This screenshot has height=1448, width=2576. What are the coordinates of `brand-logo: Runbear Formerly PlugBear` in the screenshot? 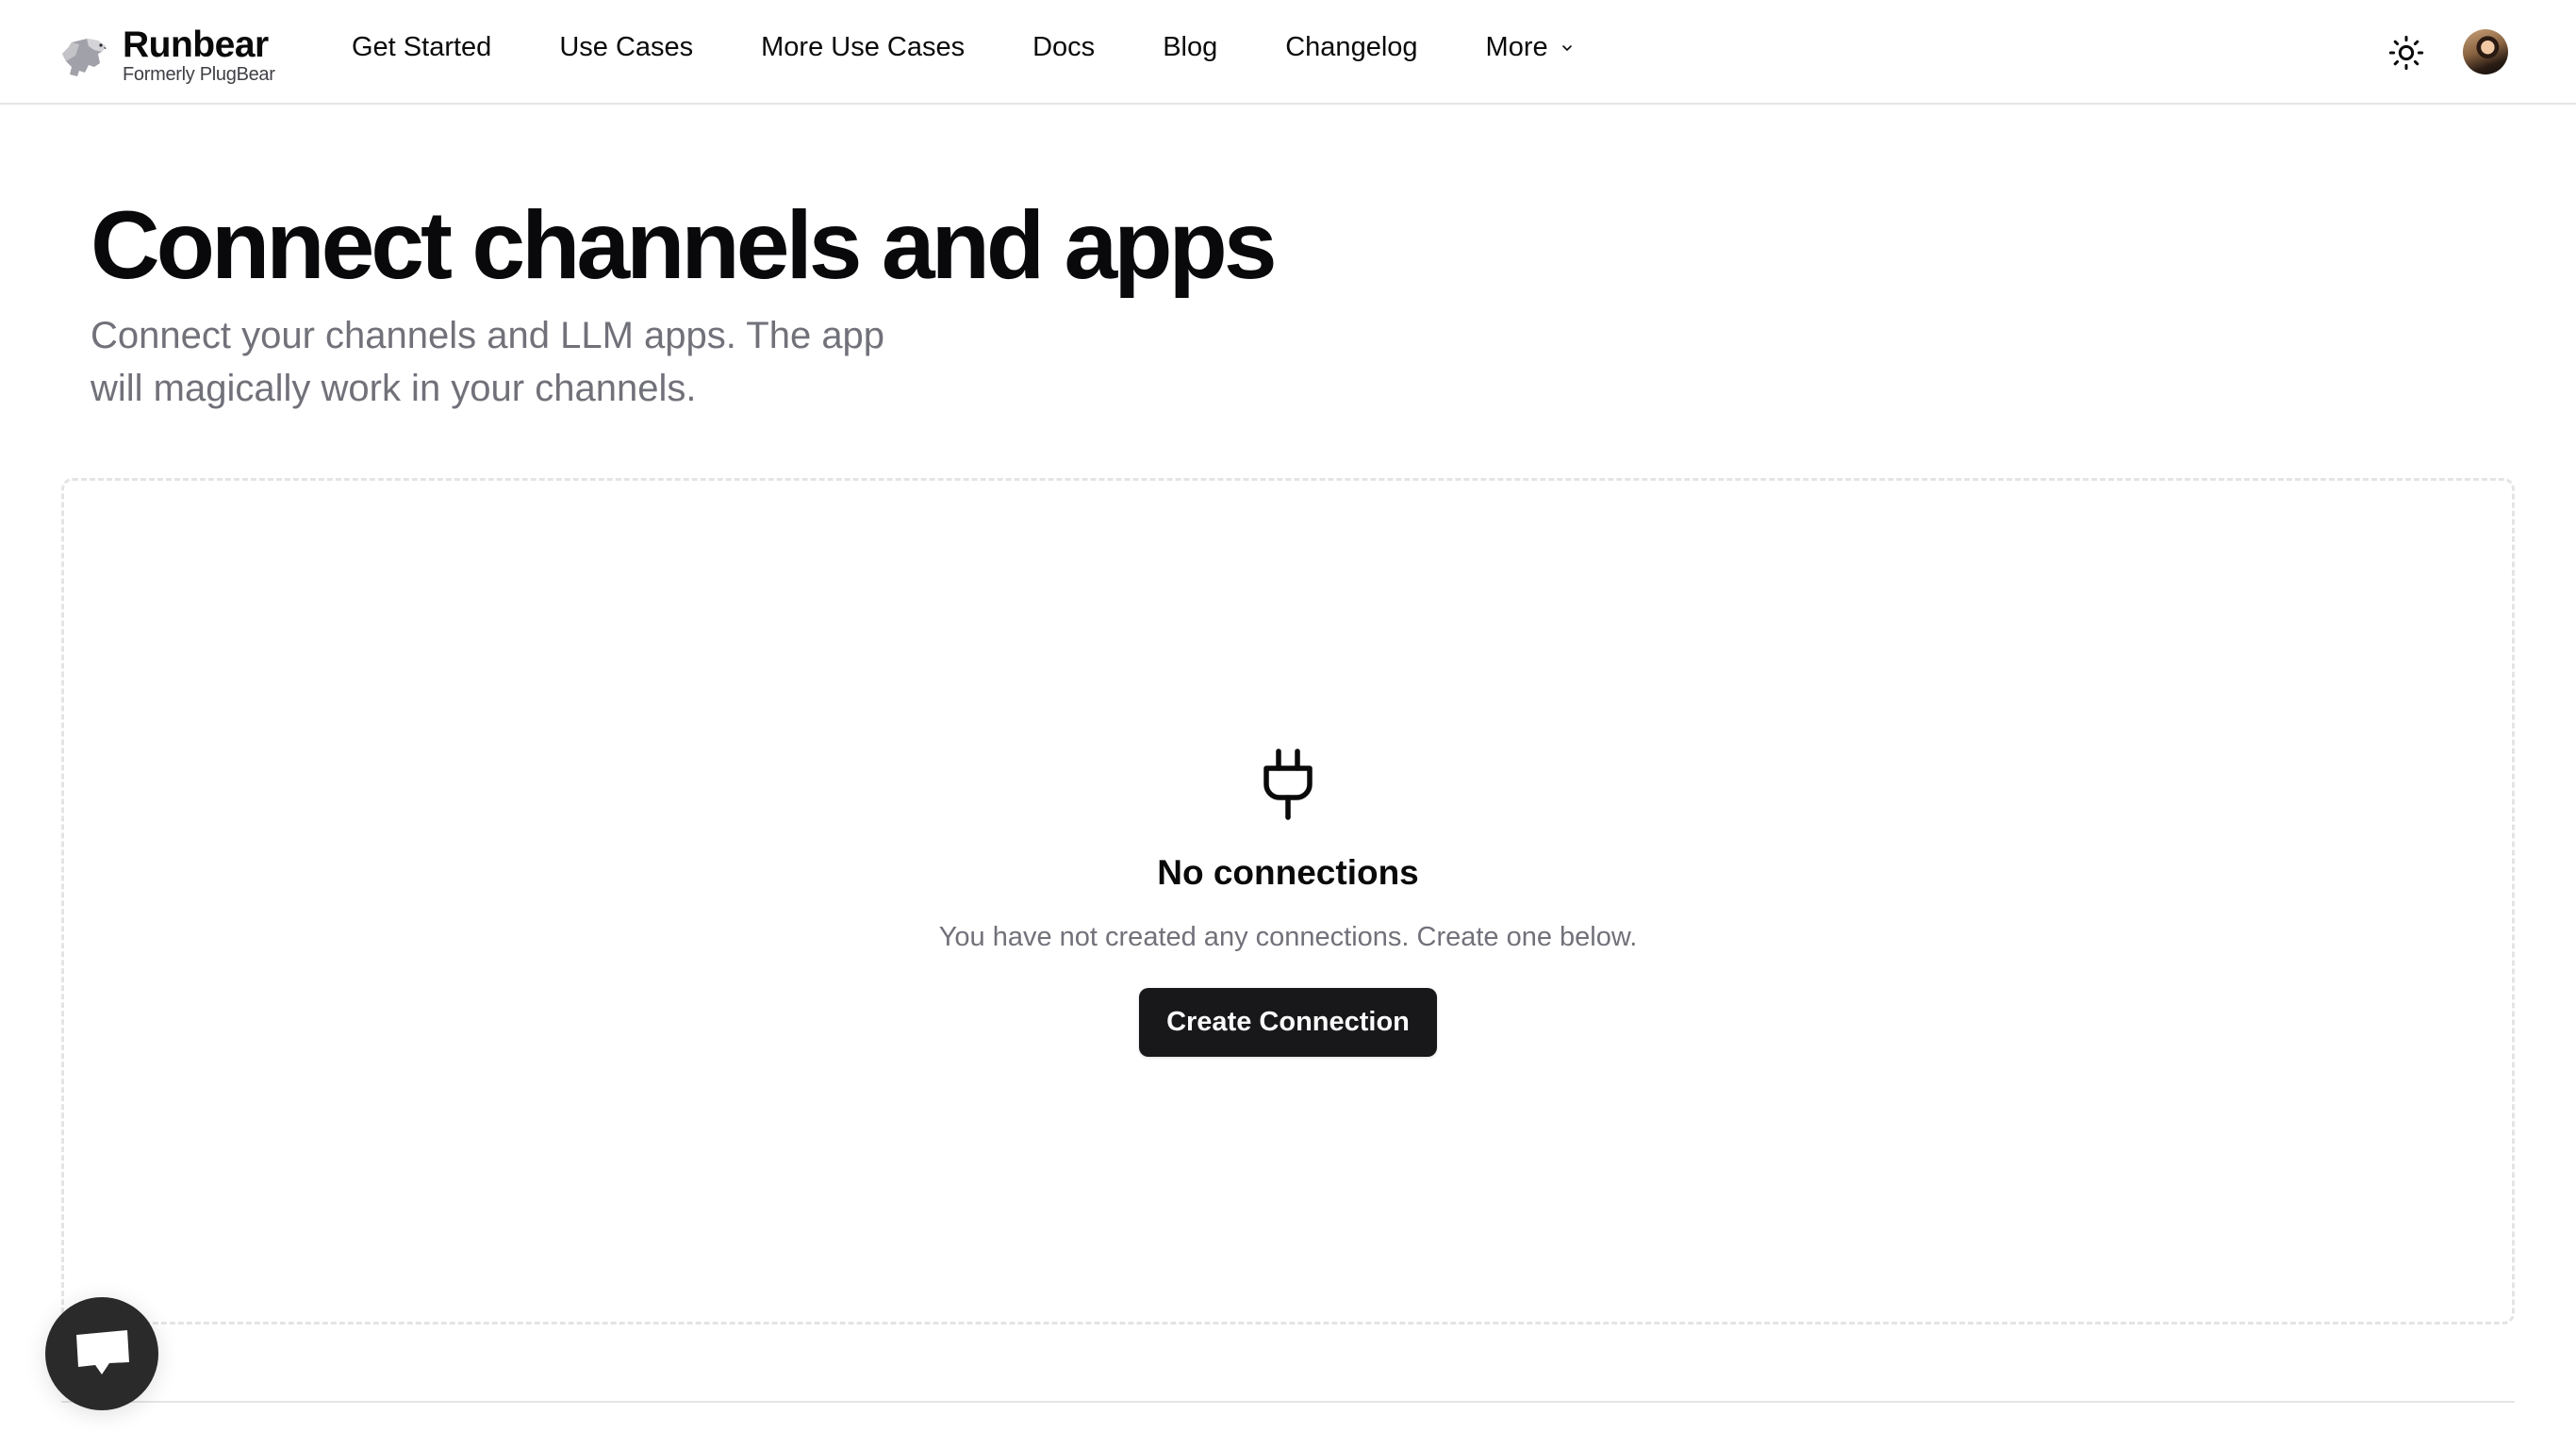 It's located at (166, 55).